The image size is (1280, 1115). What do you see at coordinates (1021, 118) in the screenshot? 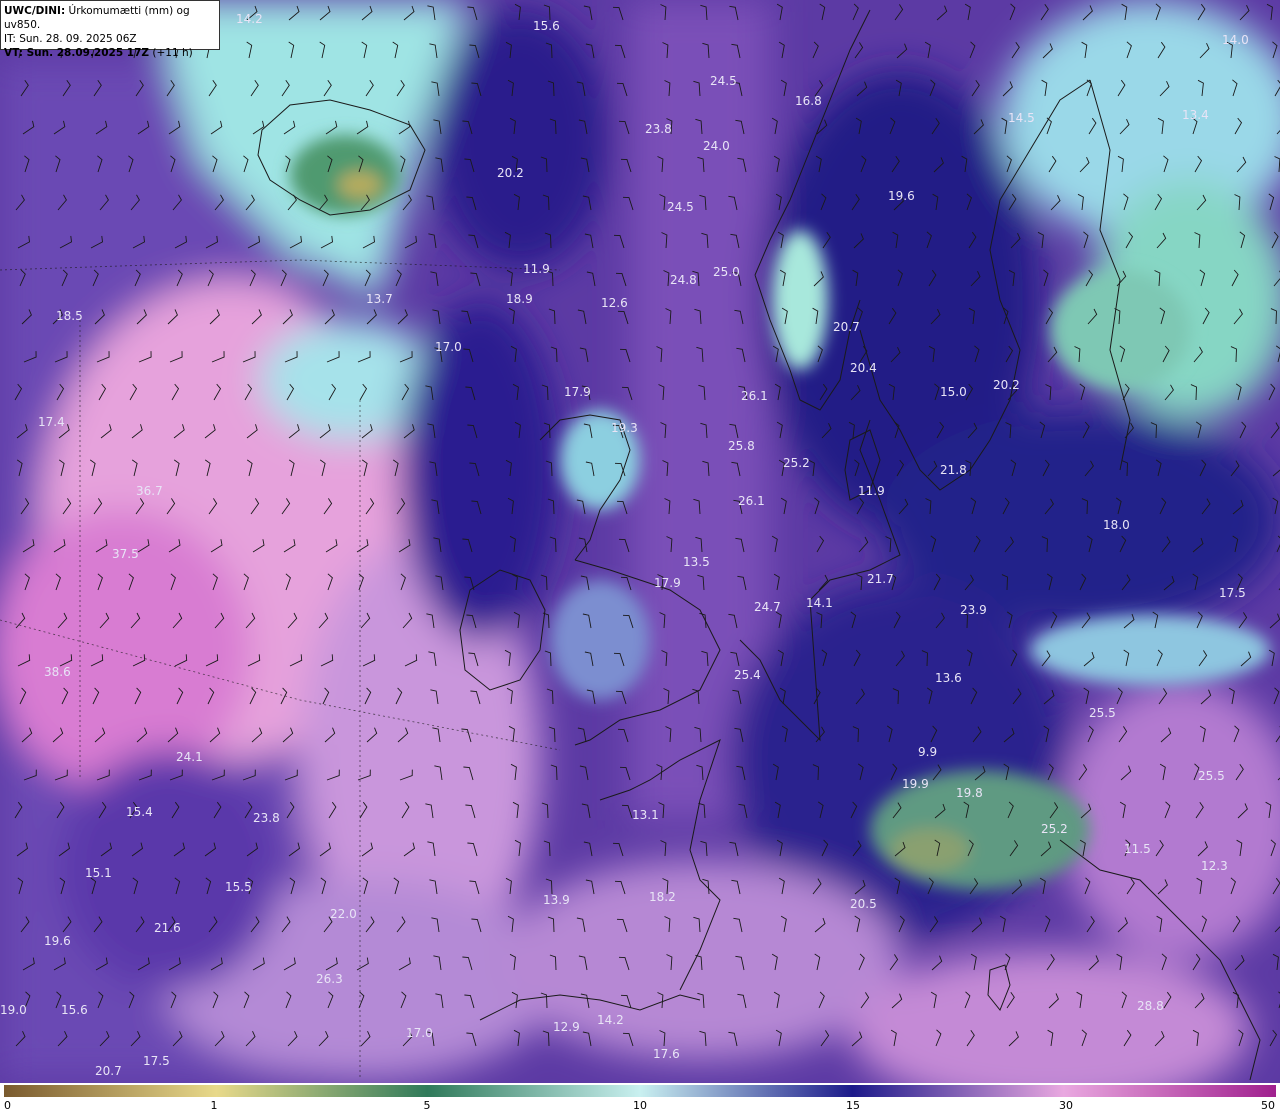
I see `value-label: 14.5` at bounding box center [1021, 118].